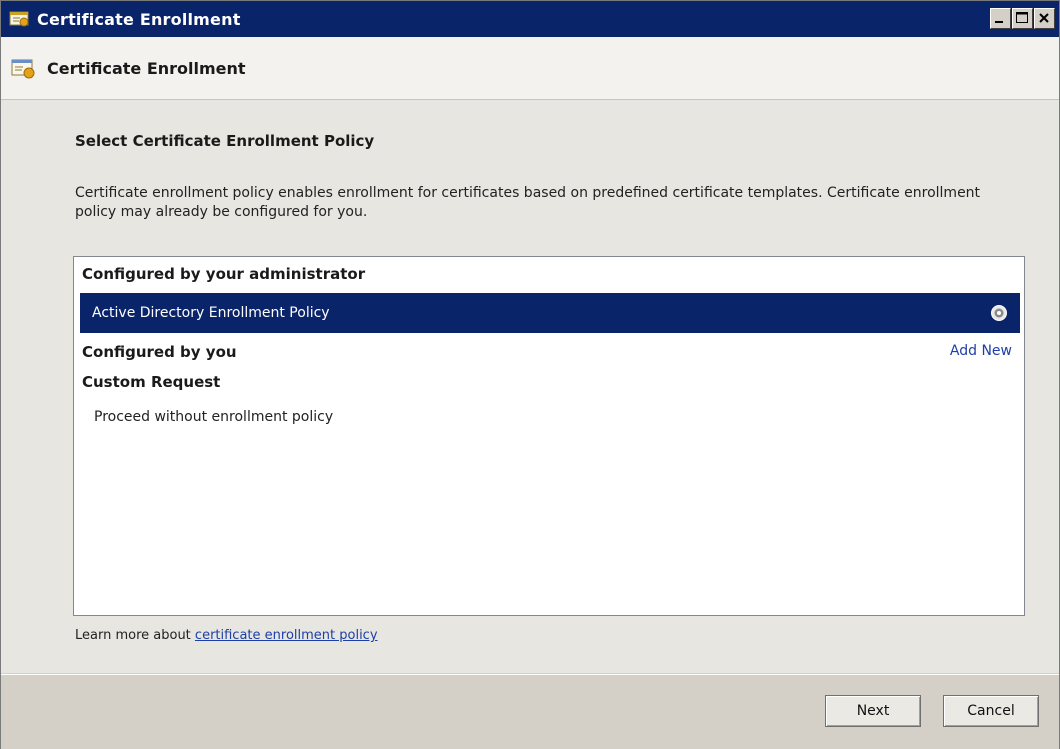  Describe the element at coordinates (211, 313) in the screenshot. I see `policy-item-label: Active Directory Enrollment Policy` at that location.